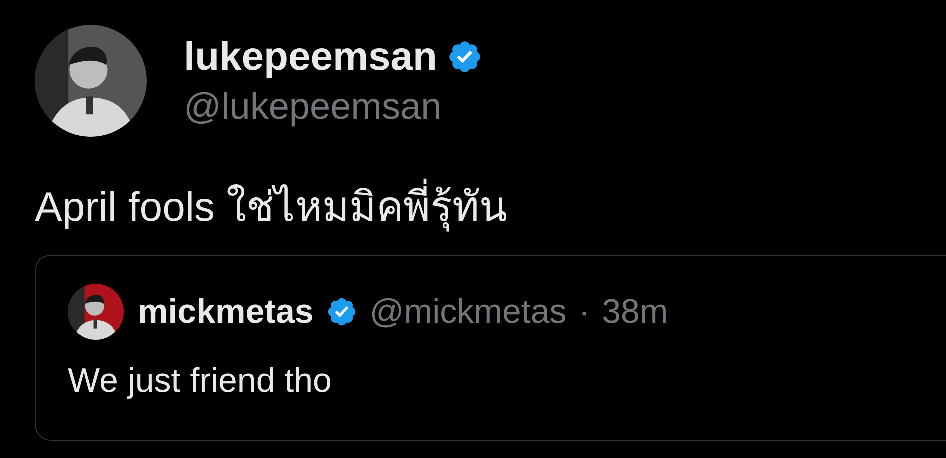 This screenshot has width=946, height=458. I want to click on quoted-username: @mickmetas, so click(468, 312).